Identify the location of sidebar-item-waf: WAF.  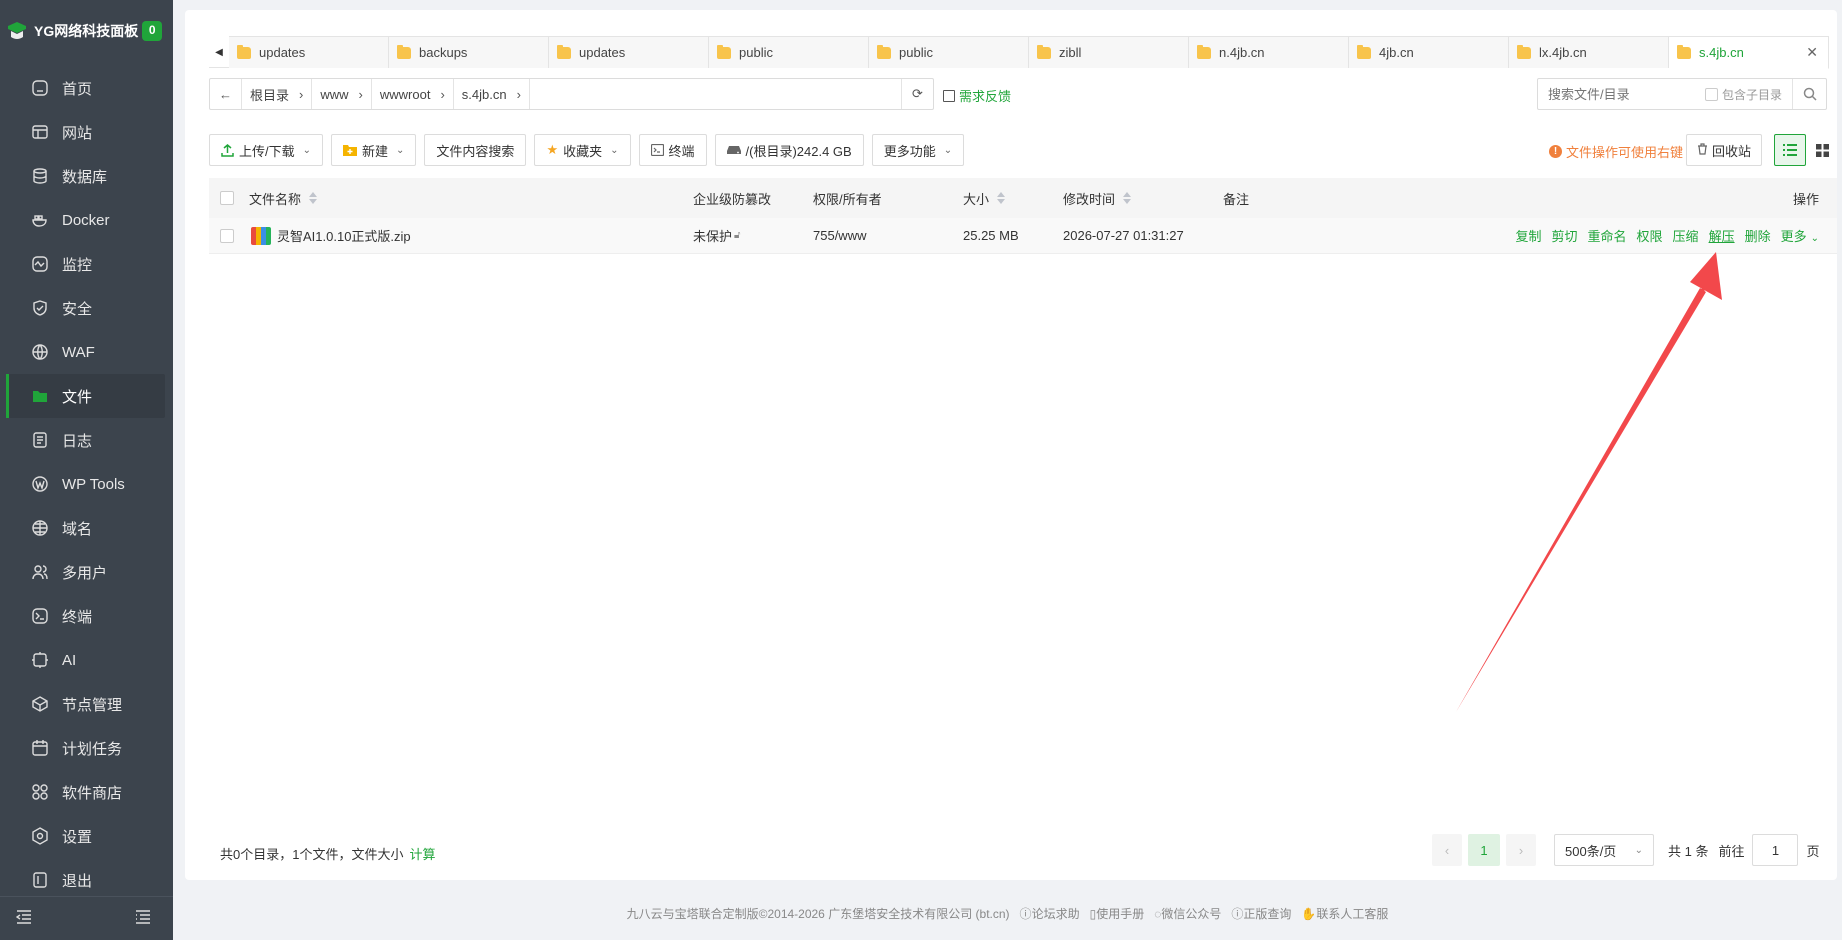
(86, 352).